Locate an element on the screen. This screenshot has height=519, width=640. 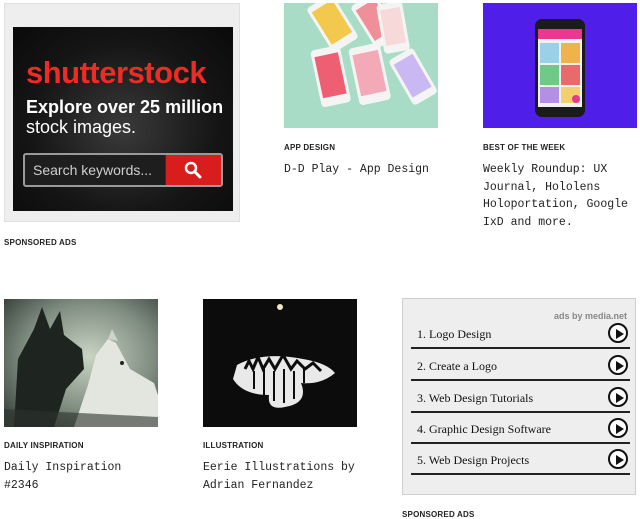
illustration-thumbnail is located at coordinates (280, 363).